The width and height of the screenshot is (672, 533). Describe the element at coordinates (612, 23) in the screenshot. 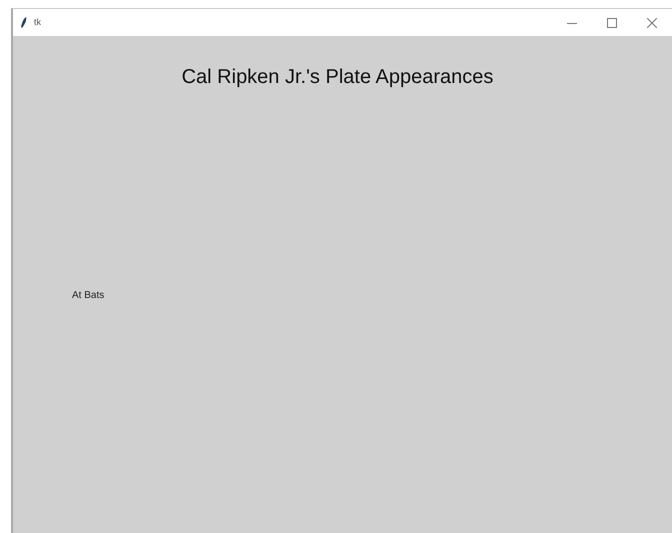

I see `maximize-icon` at that location.